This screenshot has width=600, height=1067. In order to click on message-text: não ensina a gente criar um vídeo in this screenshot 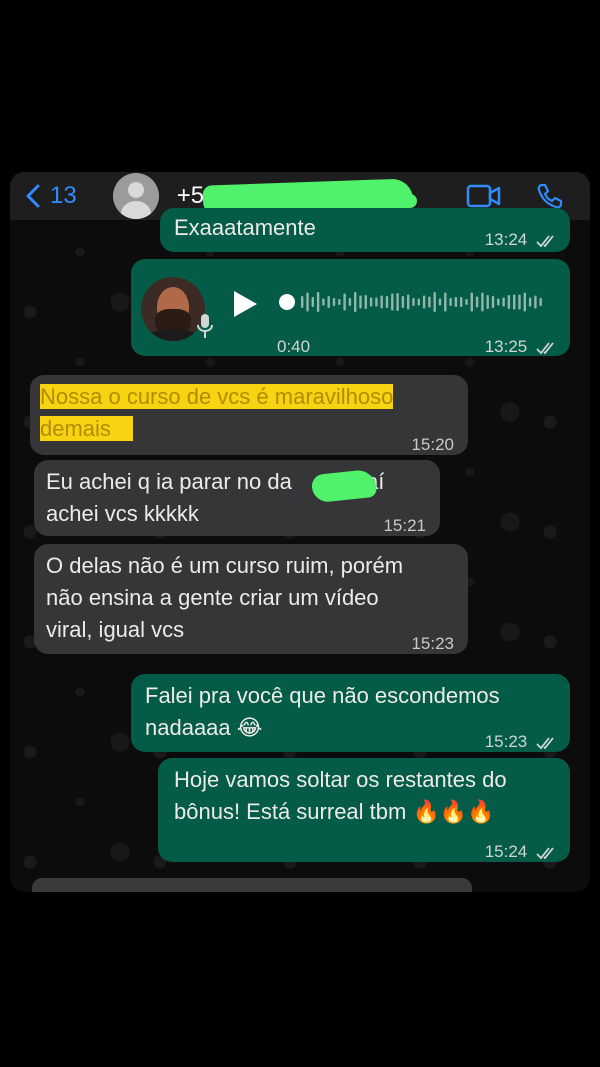, I will do `click(212, 597)`.